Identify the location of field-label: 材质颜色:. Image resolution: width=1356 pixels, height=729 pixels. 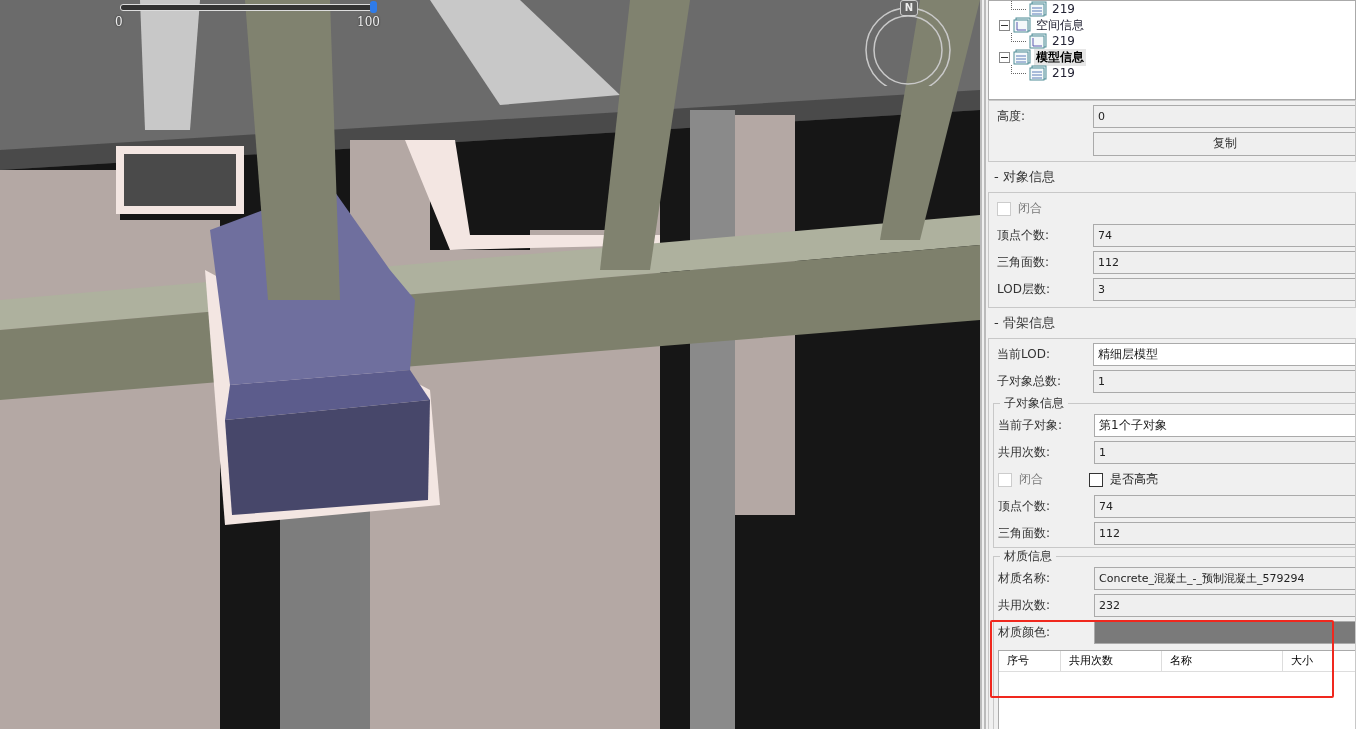
(1025, 632).